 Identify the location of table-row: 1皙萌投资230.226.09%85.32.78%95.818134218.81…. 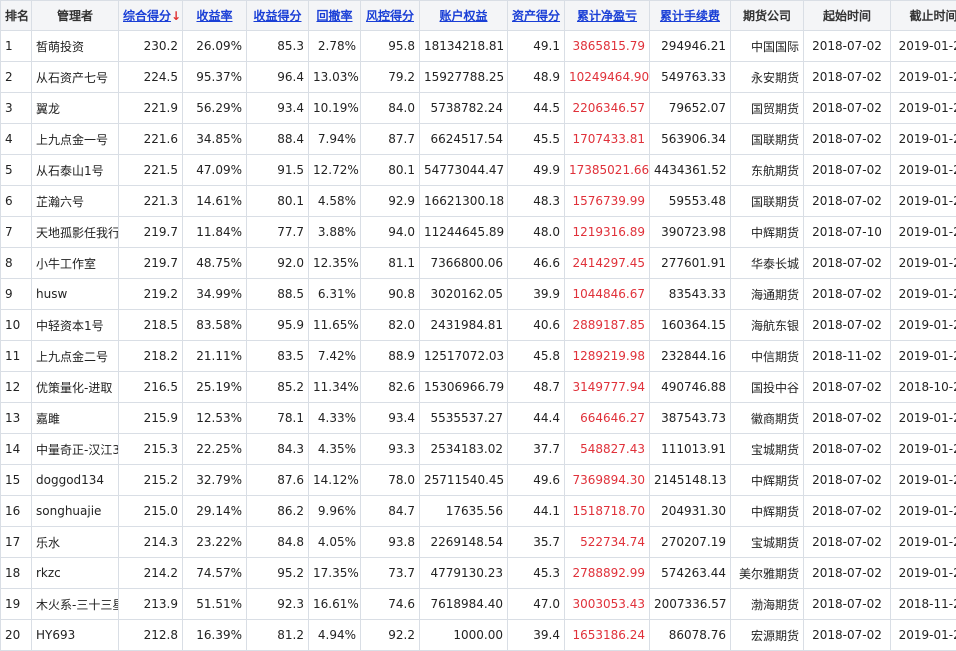
(478, 46).